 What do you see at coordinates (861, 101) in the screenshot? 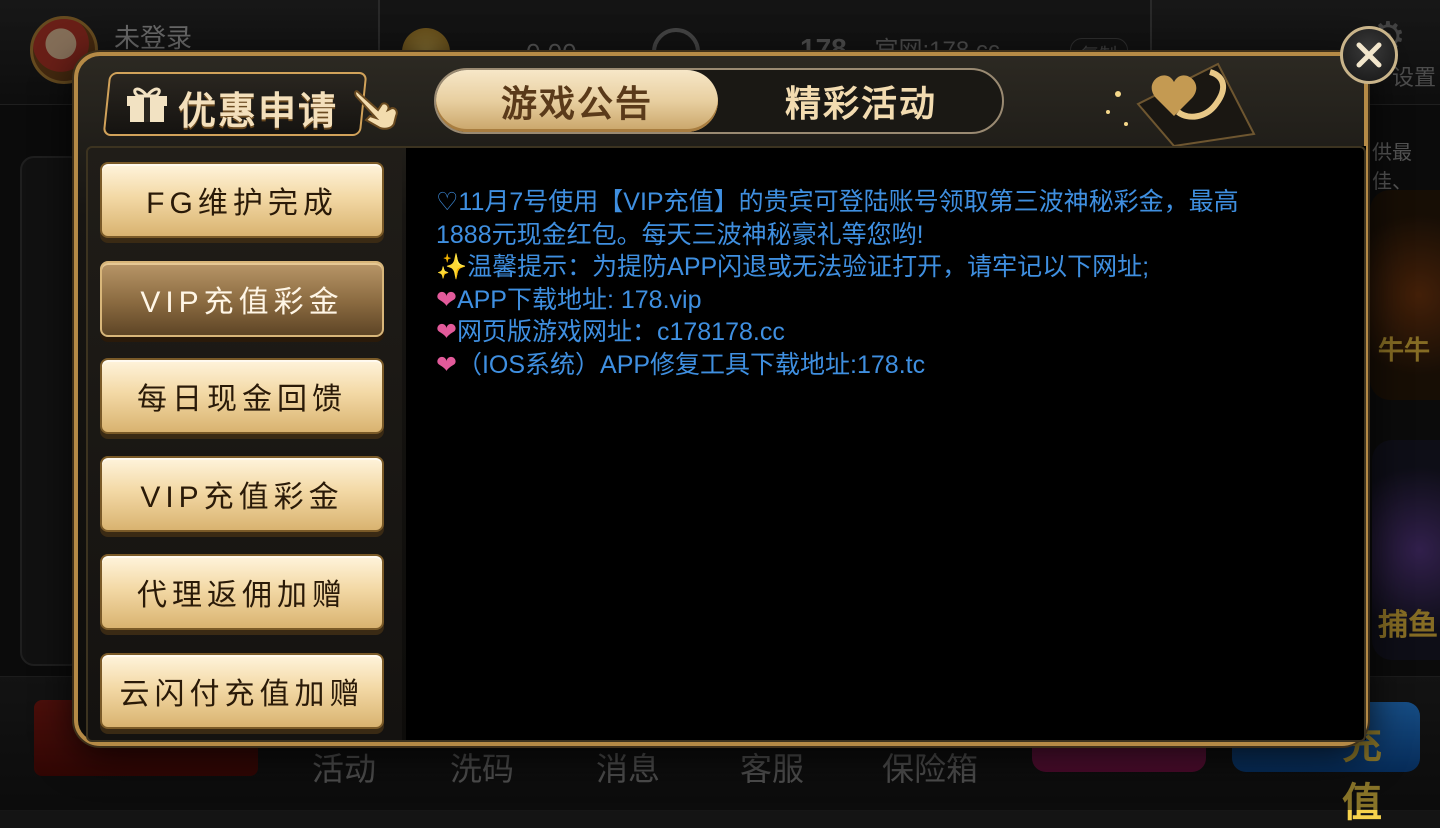
I see `tab-activities: 精彩活动` at bounding box center [861, 101].